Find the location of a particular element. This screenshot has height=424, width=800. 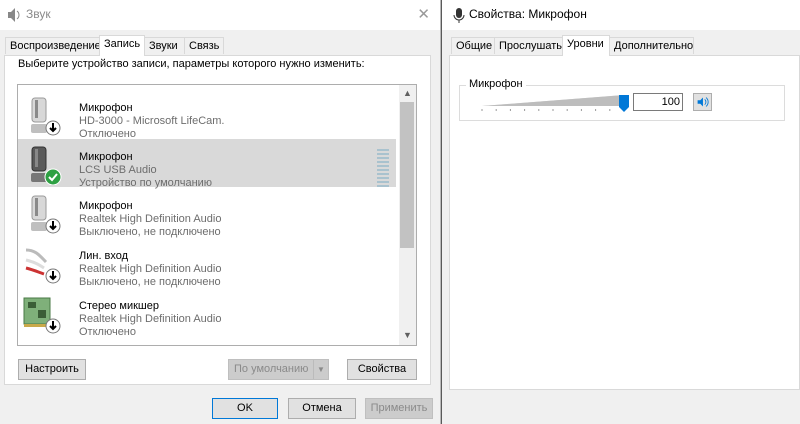

group-label: Микрофон is located at coordinates (496, 84).